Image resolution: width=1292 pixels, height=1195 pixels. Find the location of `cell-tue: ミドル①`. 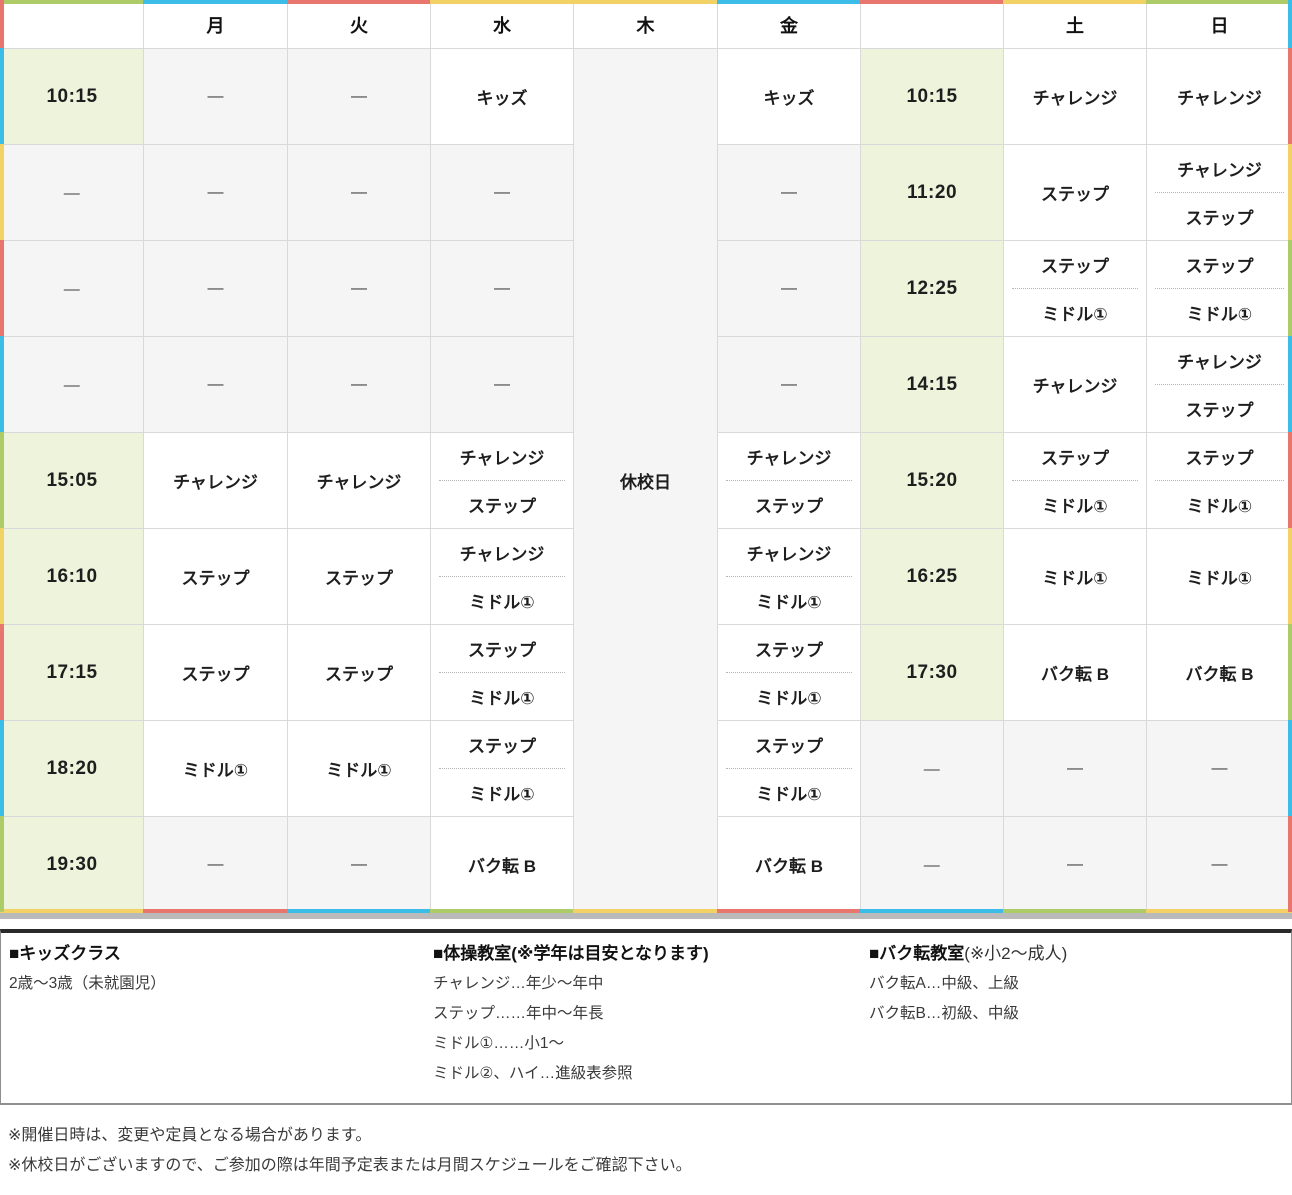

cell-tue: ミドル① is located at coordinates (359, 769).